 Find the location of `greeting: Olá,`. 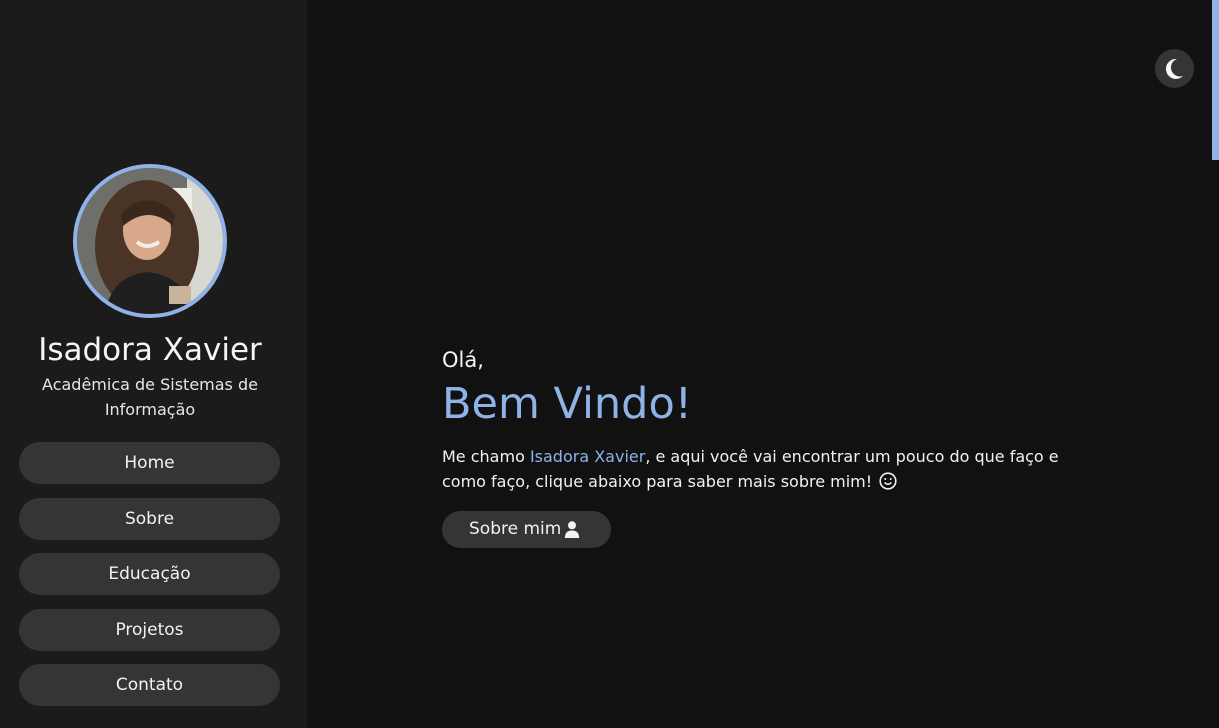

greeting: Olá, is located at coordinates (463, 360).